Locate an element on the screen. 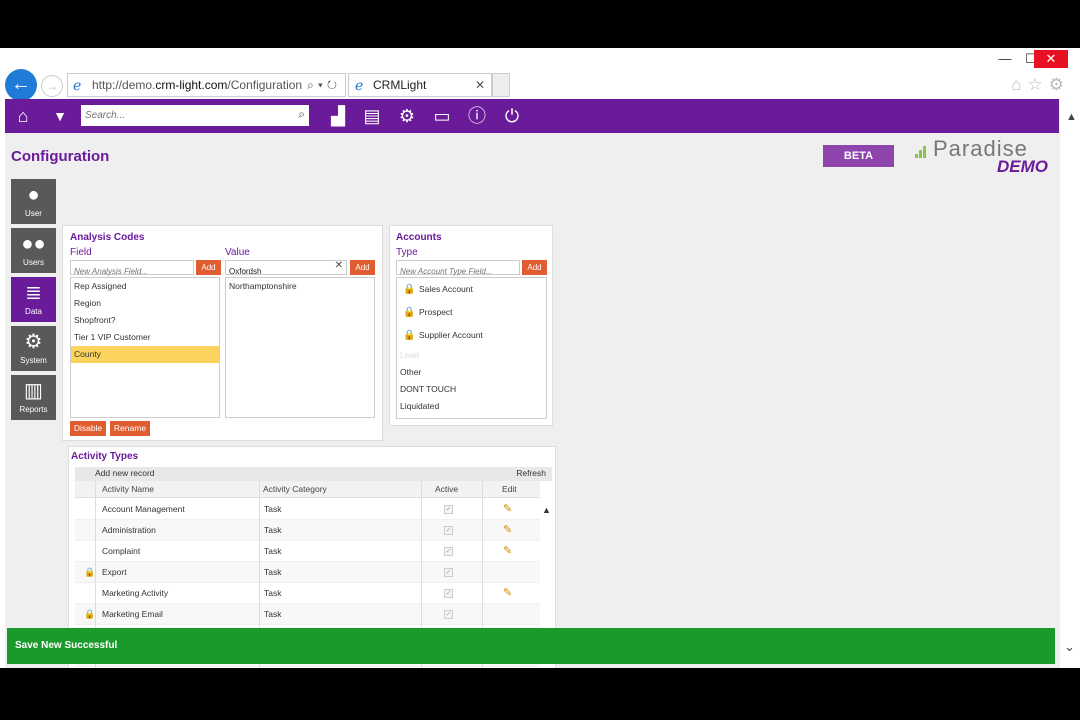 Image resolution: width=1080 pixels, height=720 pixels. list-item: 🔒 Prospect is located at coordinates (471, 312).